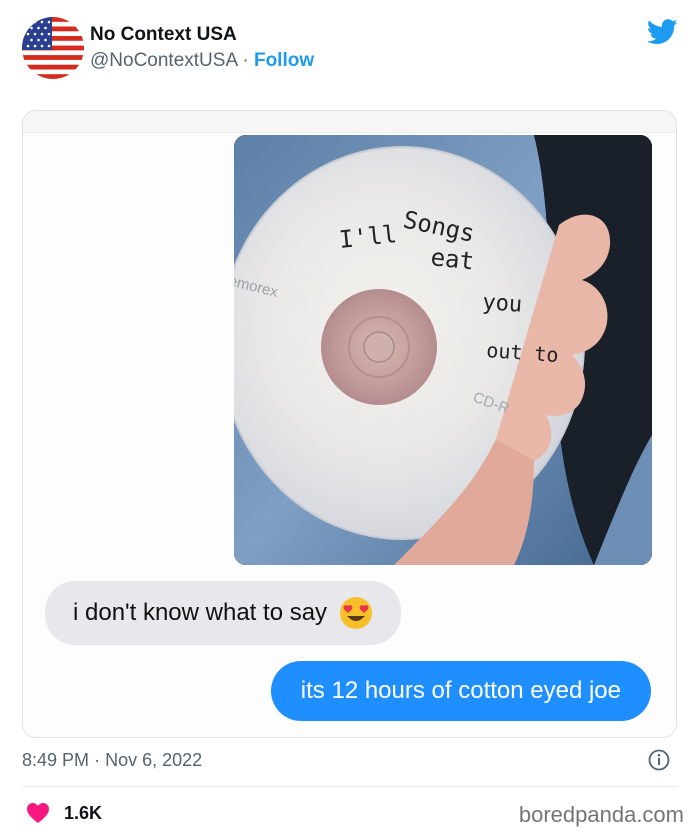 This screenshot has height=840, width=700. I want to click on tweet-date: Nov 6, 2022, so click(154, 760).